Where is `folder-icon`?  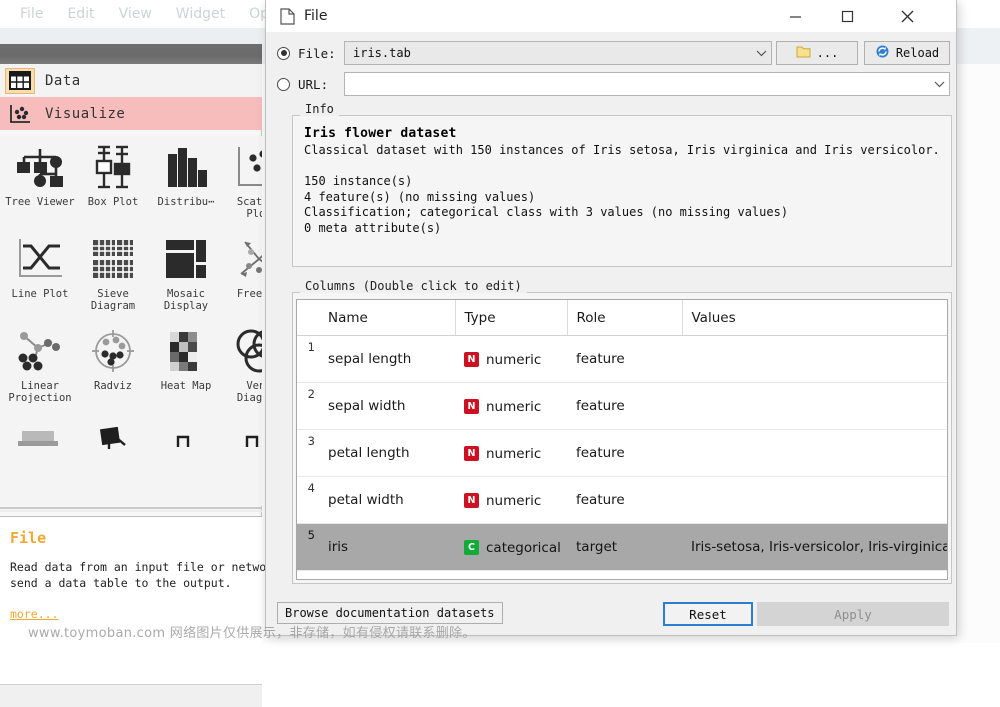
folder-icon is located at coordinates (803, 53).